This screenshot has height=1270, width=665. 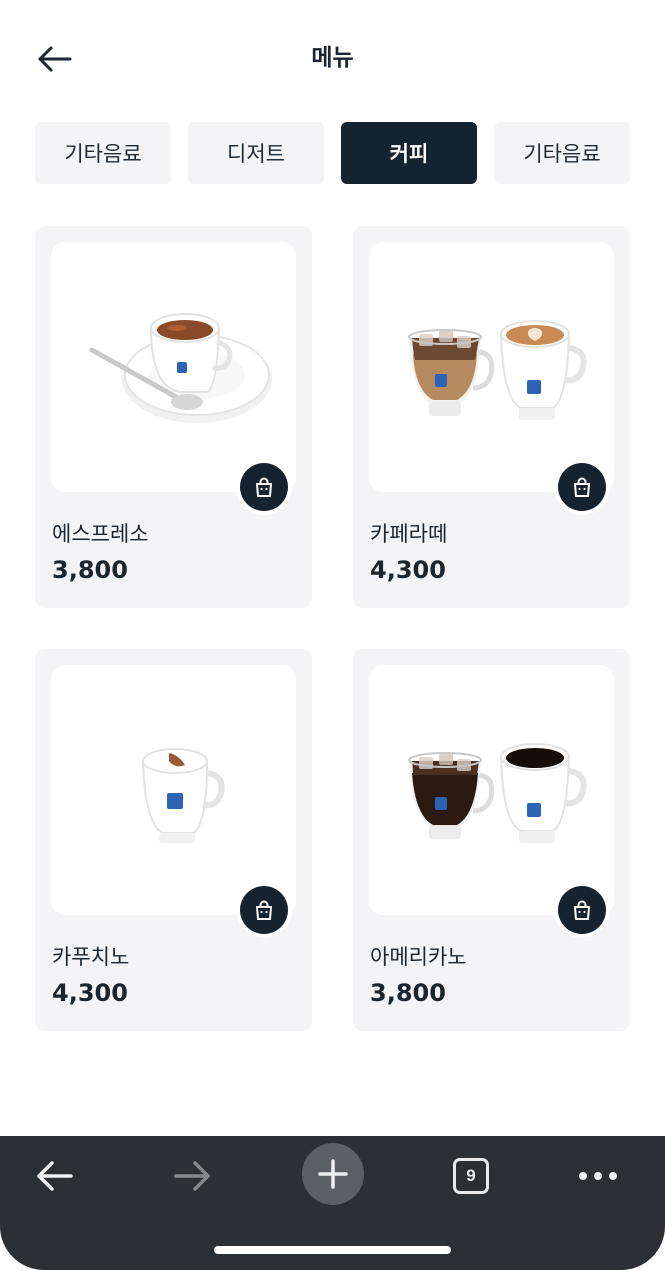 What do you see at coordinates (180, 368) in the screenshot?
I see `espresso-cup-image` at bounding box center [180, 368].